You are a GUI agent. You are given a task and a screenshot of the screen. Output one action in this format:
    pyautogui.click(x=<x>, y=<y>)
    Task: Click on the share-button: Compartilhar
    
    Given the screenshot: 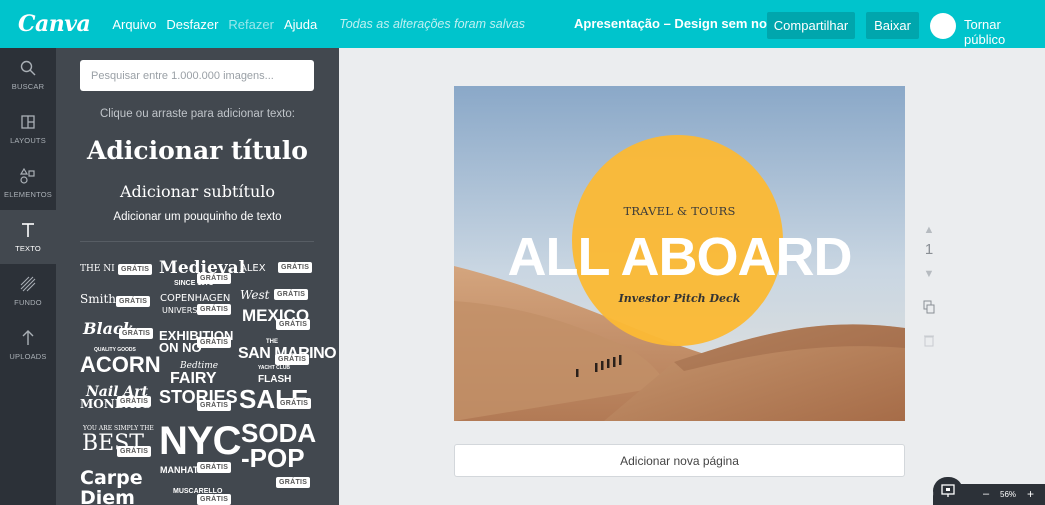 What is the action you would take?
    pyautogui.click(x=811, y=25)
    